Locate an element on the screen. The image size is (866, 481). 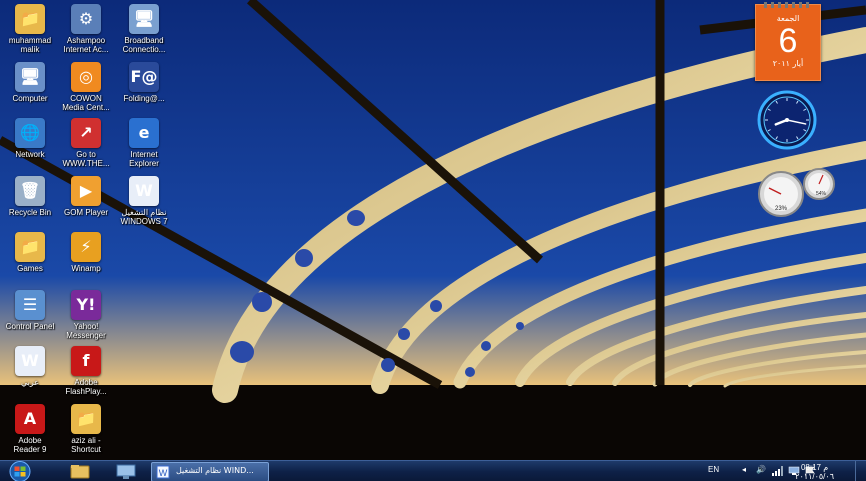
desktop-icon-label: Network is located at coordinates (30, 154).